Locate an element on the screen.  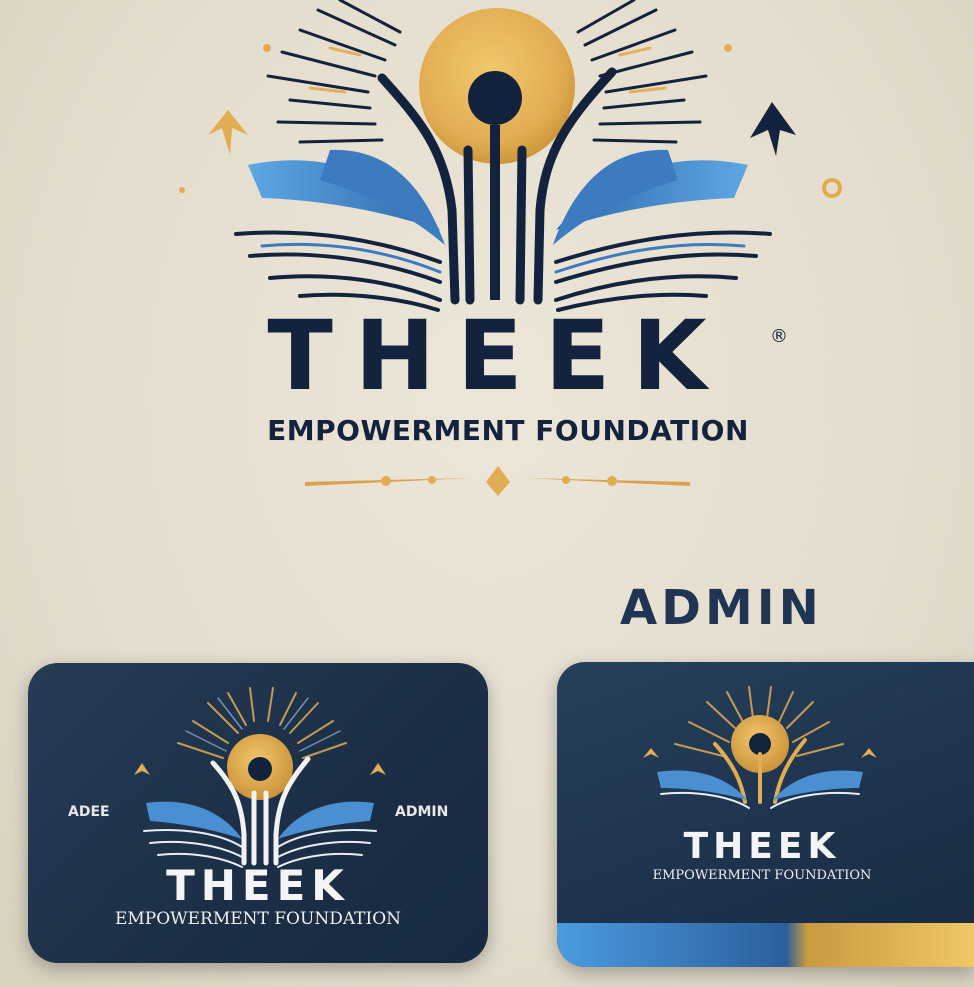
arrow-up-icon is located at coordinates (773, 129).